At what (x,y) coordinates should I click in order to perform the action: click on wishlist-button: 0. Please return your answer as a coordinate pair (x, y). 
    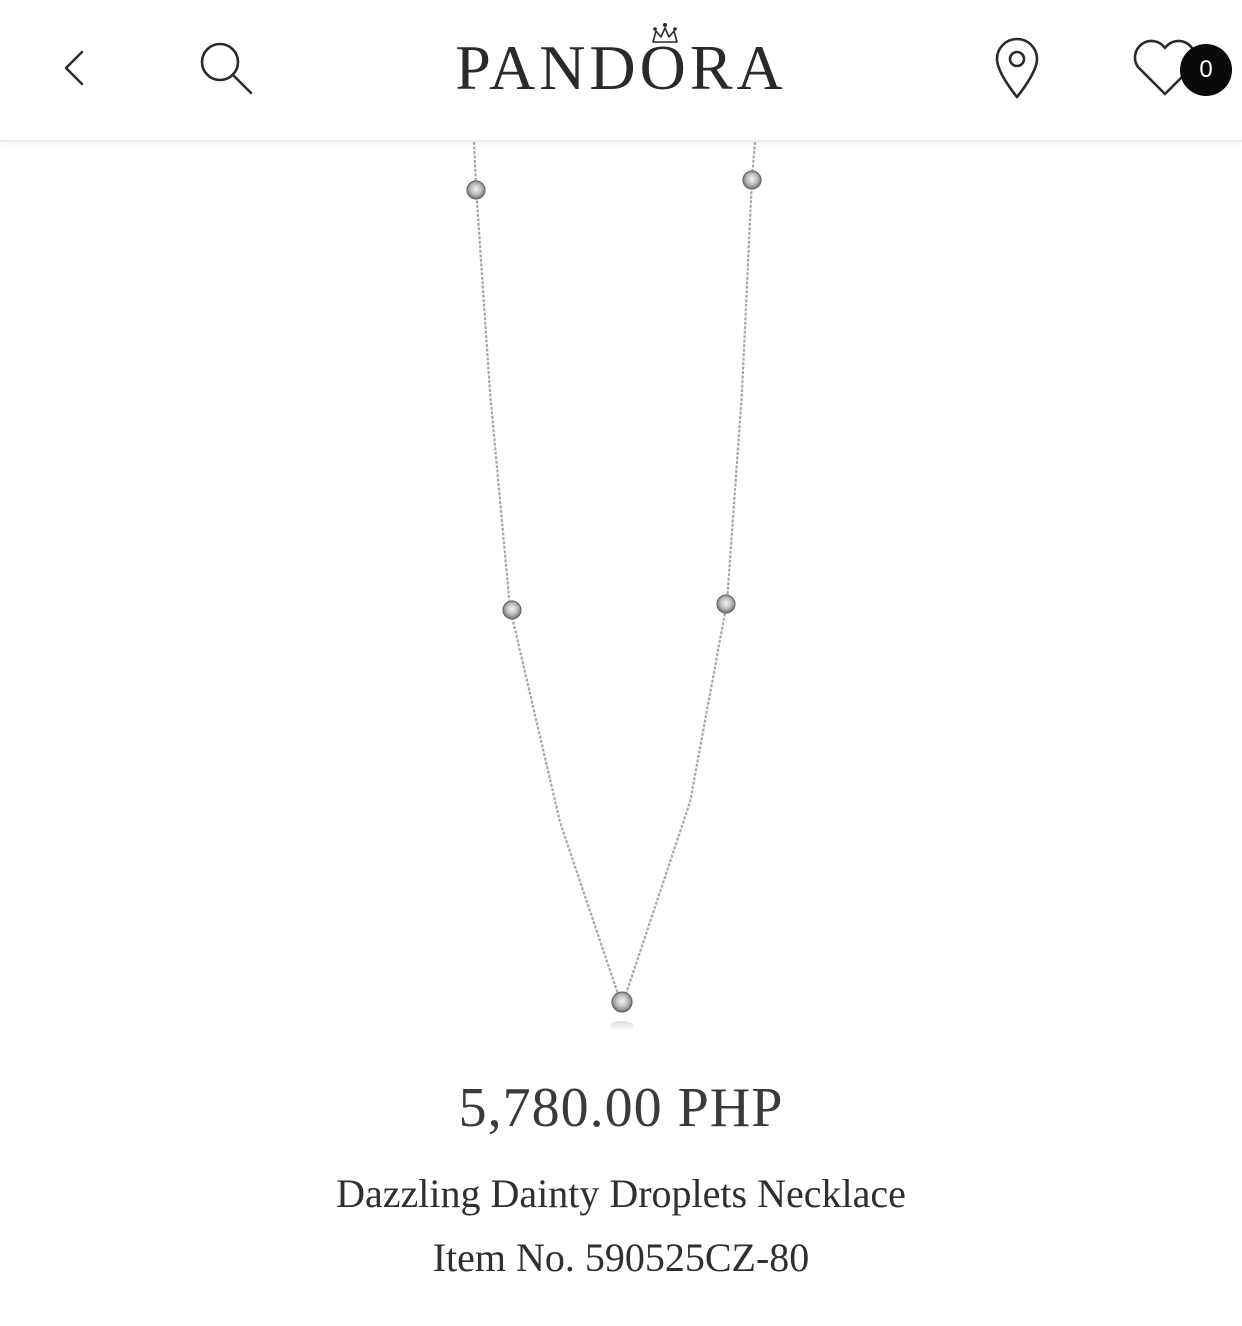
    Looking at the image, I should click on (1178, 68).